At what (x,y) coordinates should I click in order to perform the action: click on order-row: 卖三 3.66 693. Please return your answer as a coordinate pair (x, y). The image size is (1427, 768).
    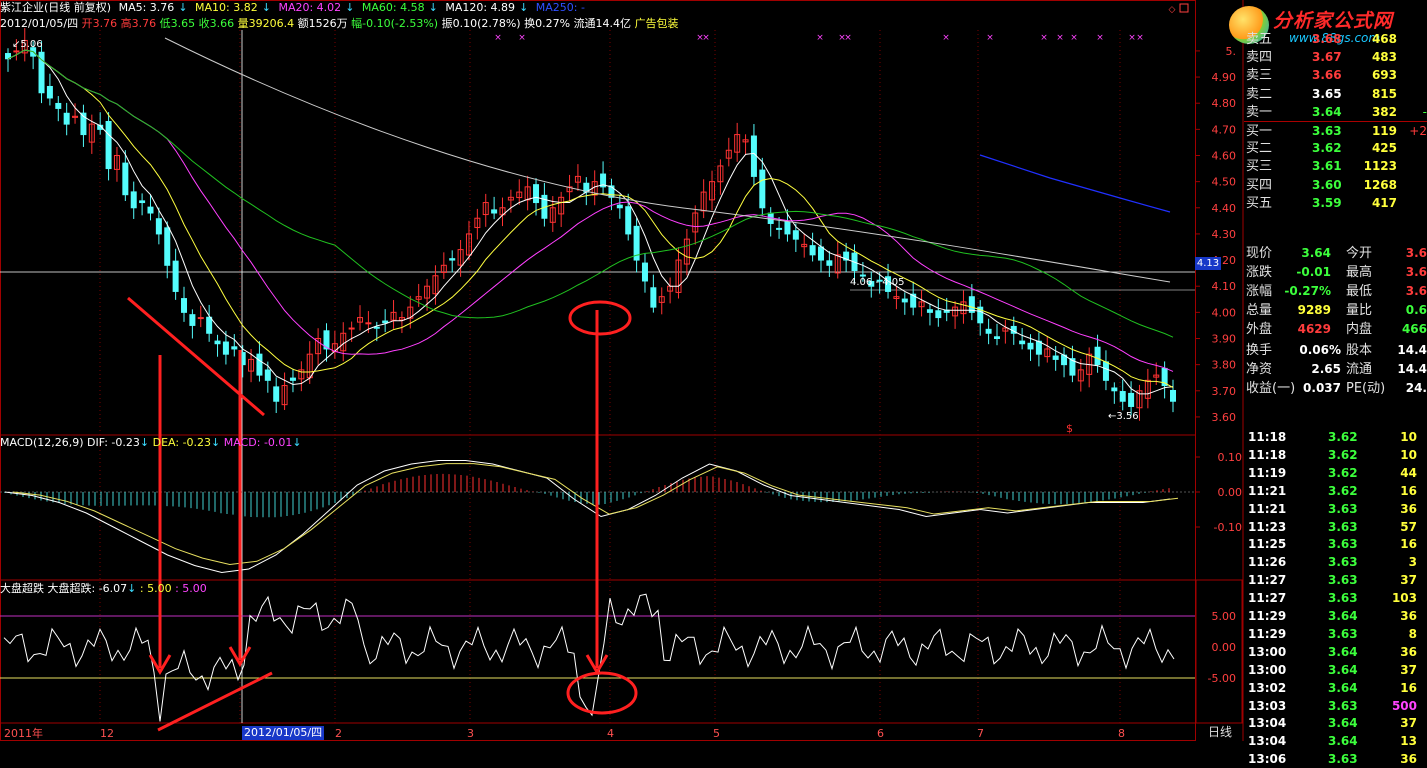
    Looking at the image, I should click on (1335, 75).